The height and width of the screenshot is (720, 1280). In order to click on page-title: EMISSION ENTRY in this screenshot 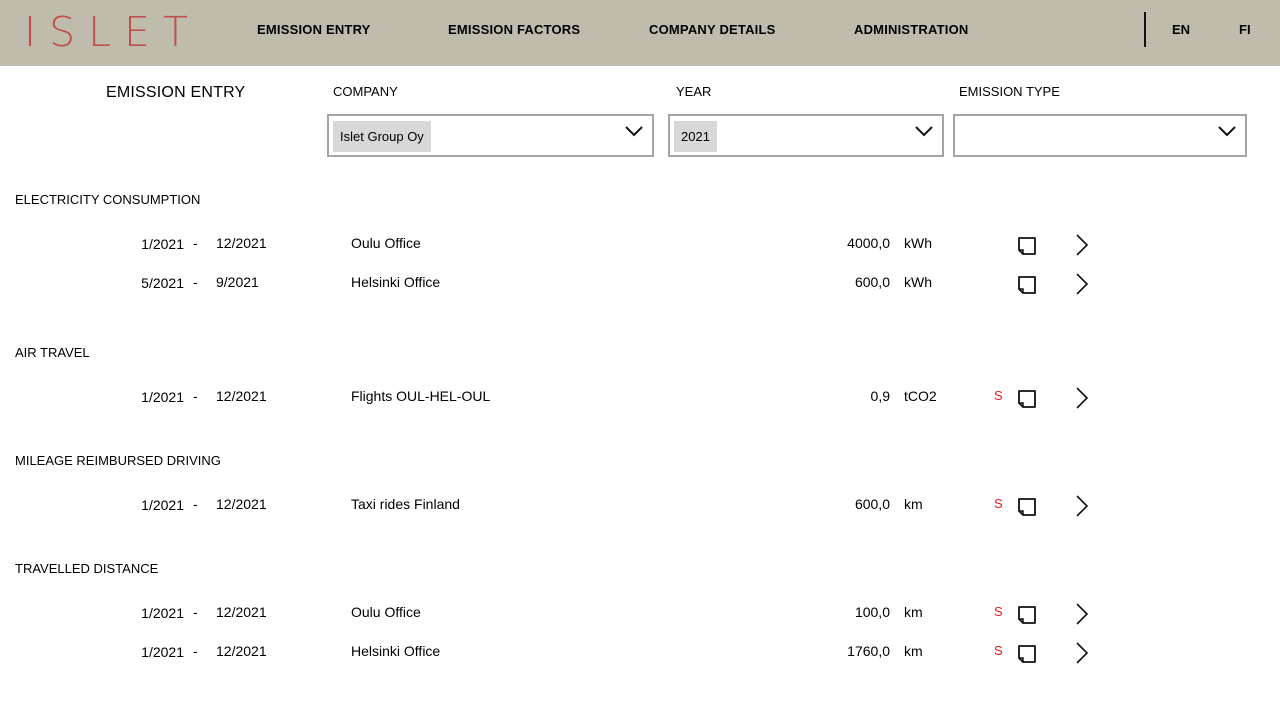, I will do `click(176, 92)`.